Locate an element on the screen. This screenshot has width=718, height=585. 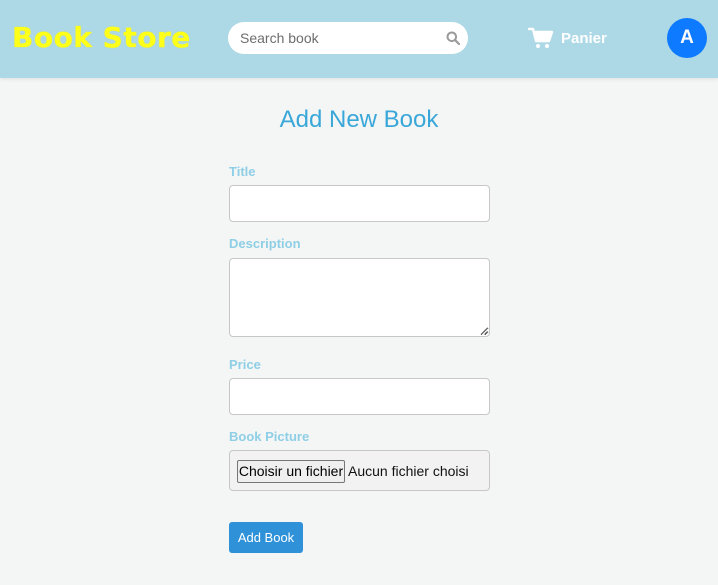
avatar: A is located at coordinates (687, 38).